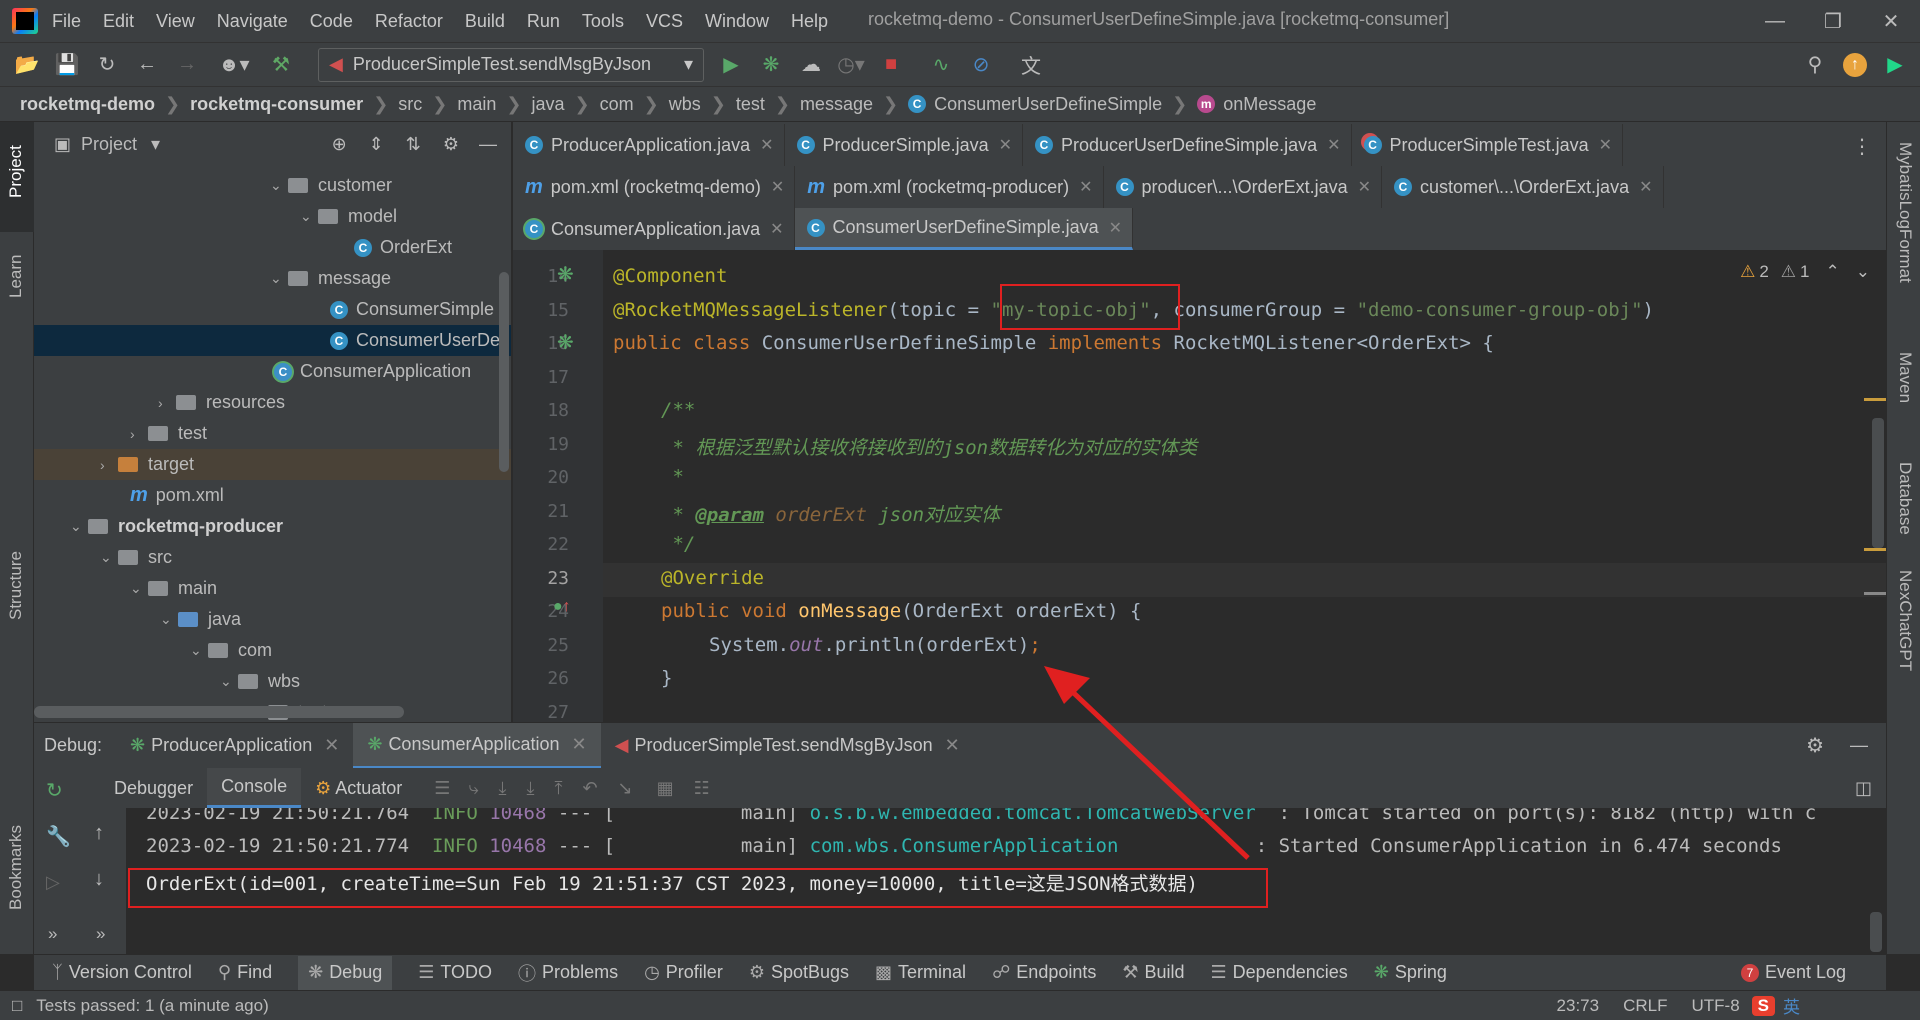 The image size is (1920, 1020). Describe the element at coordinates (410, 104) in the screenshot. I see `breadcrumb-item: src` at that location.